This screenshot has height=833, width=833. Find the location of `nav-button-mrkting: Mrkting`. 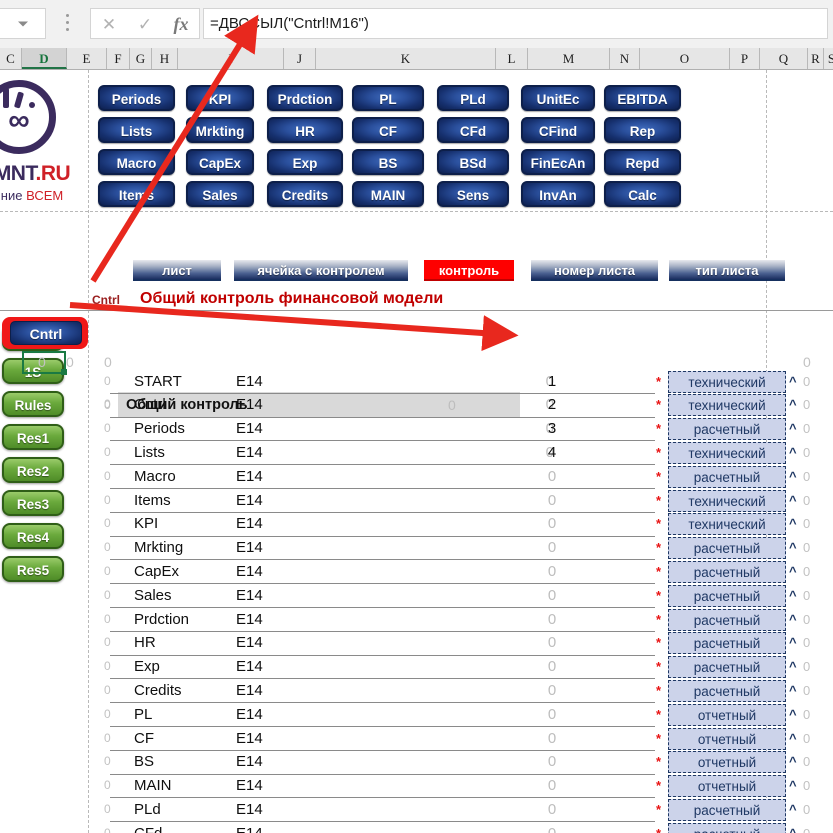

nav-button-mrkting: Mrkting is located at coordinates (220, 130).